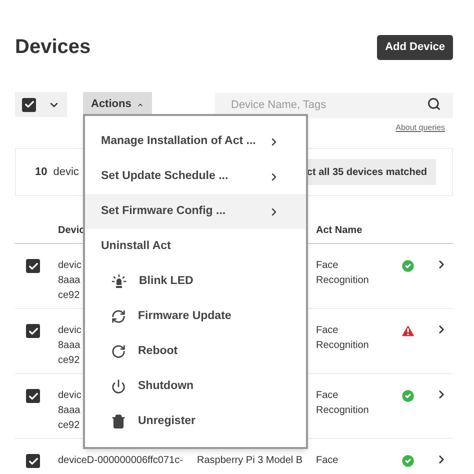  I want to click on selected-count: 10, so click(41, 172).